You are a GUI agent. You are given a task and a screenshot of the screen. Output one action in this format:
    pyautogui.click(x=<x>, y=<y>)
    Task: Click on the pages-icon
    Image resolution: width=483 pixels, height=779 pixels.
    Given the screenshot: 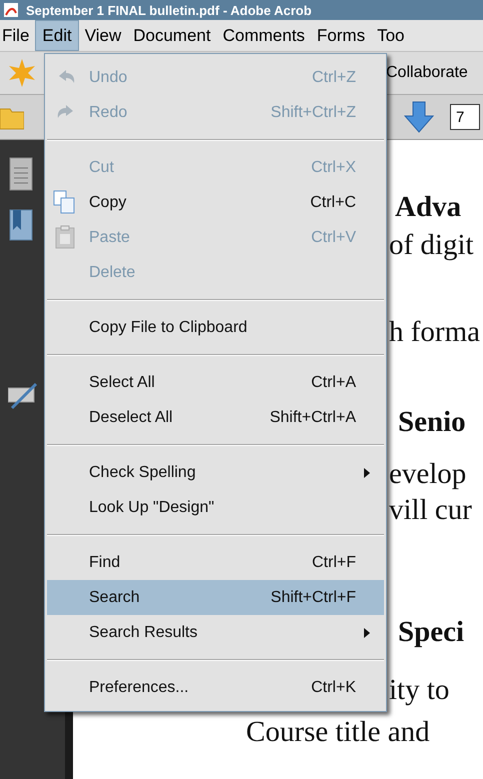 What is the action you would take?
    pyautogui.click(x=21, y=174)
    